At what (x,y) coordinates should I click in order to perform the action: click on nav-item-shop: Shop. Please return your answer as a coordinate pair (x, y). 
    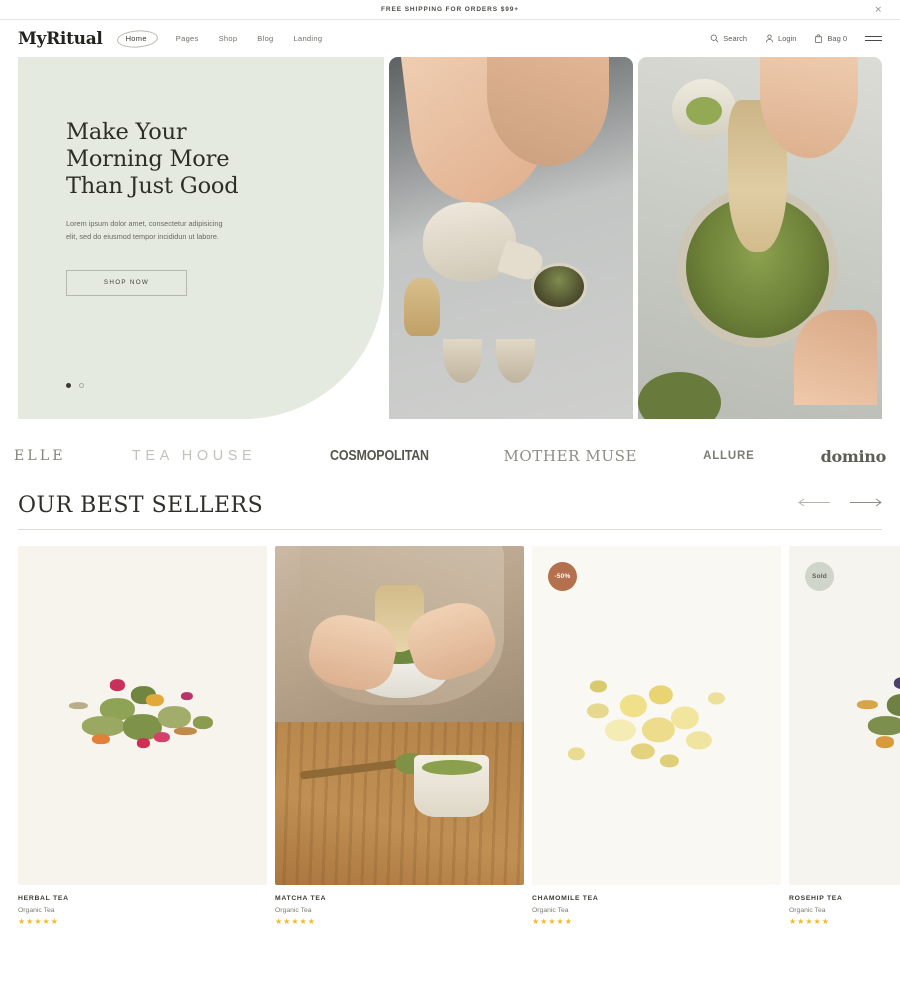
    Looking at the image, I should click on (228, 38).